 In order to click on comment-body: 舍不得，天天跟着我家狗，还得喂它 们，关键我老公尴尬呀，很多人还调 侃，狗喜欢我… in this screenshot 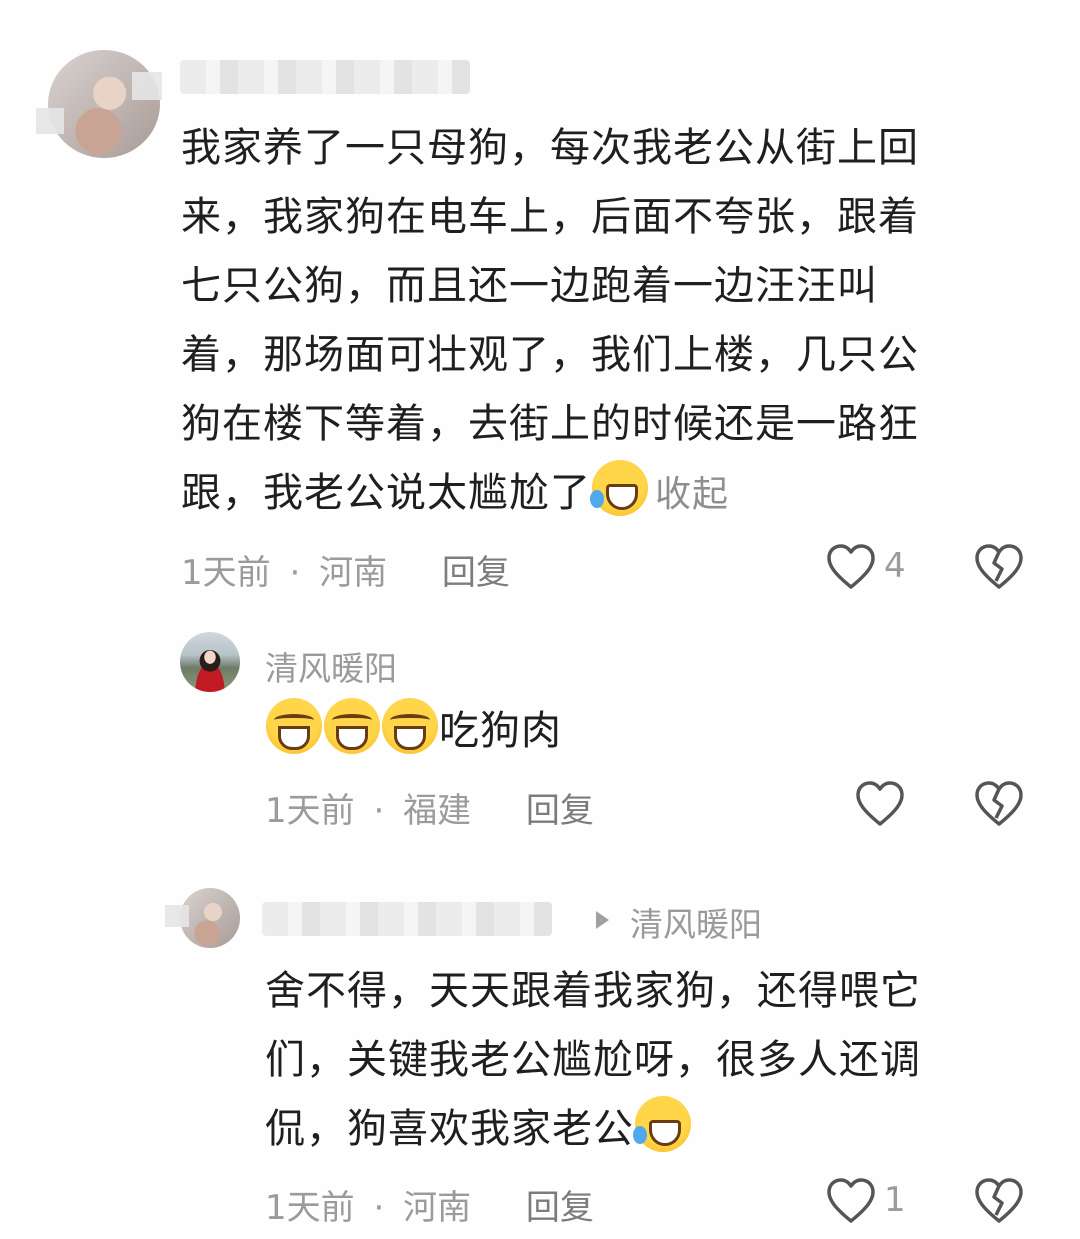, I will do `click(593, 1060)`.